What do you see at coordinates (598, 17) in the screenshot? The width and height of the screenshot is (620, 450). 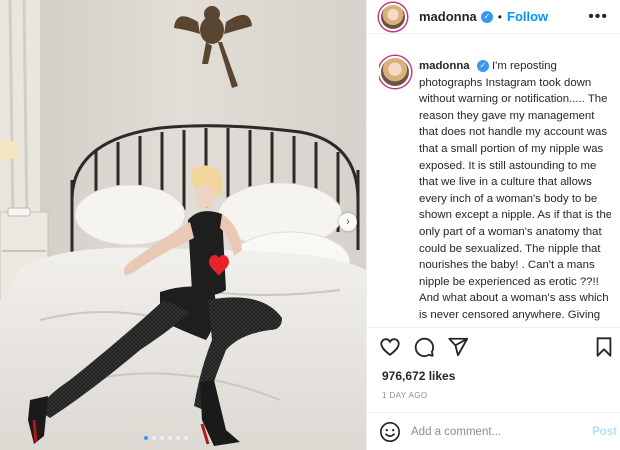 I see `more-options-icon: •••` at bounding box center [598, 17].